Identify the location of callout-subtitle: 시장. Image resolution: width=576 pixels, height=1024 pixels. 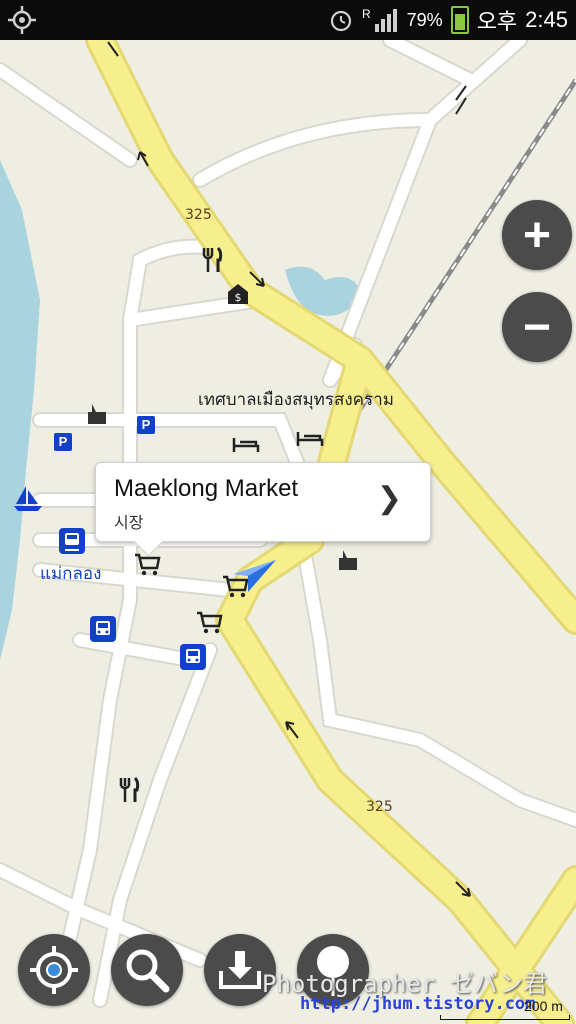
(129, 522).